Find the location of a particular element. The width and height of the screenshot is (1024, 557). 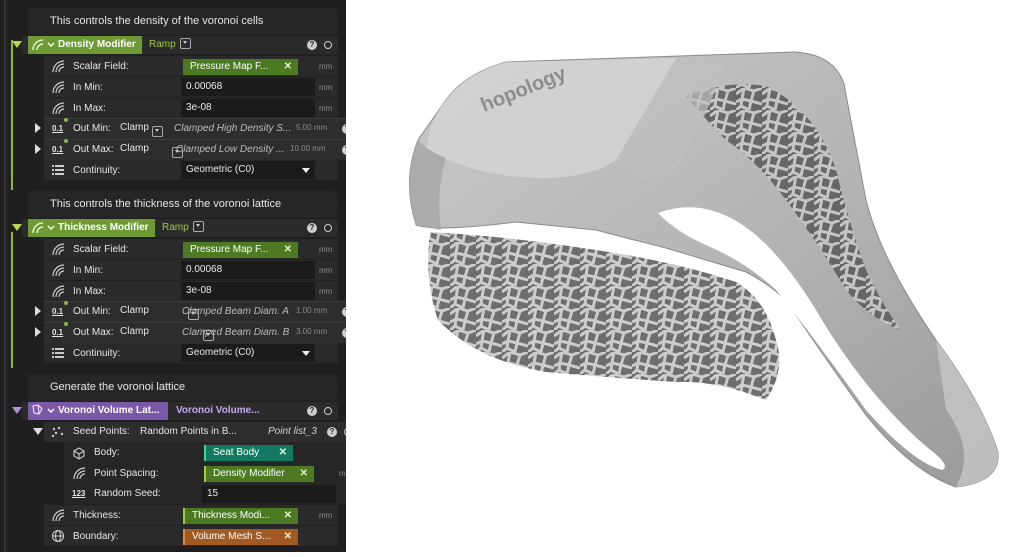

density-outmax-label: Out Max: is located at coordinates (93, 149).